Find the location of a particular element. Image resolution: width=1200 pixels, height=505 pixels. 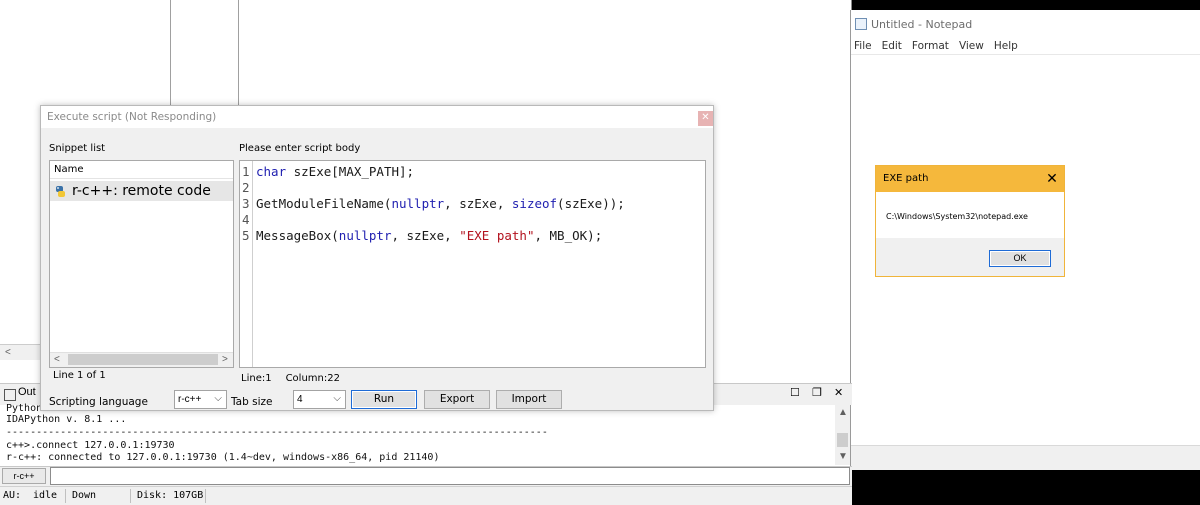

export-button: Export is located at coordinates (457, 399).